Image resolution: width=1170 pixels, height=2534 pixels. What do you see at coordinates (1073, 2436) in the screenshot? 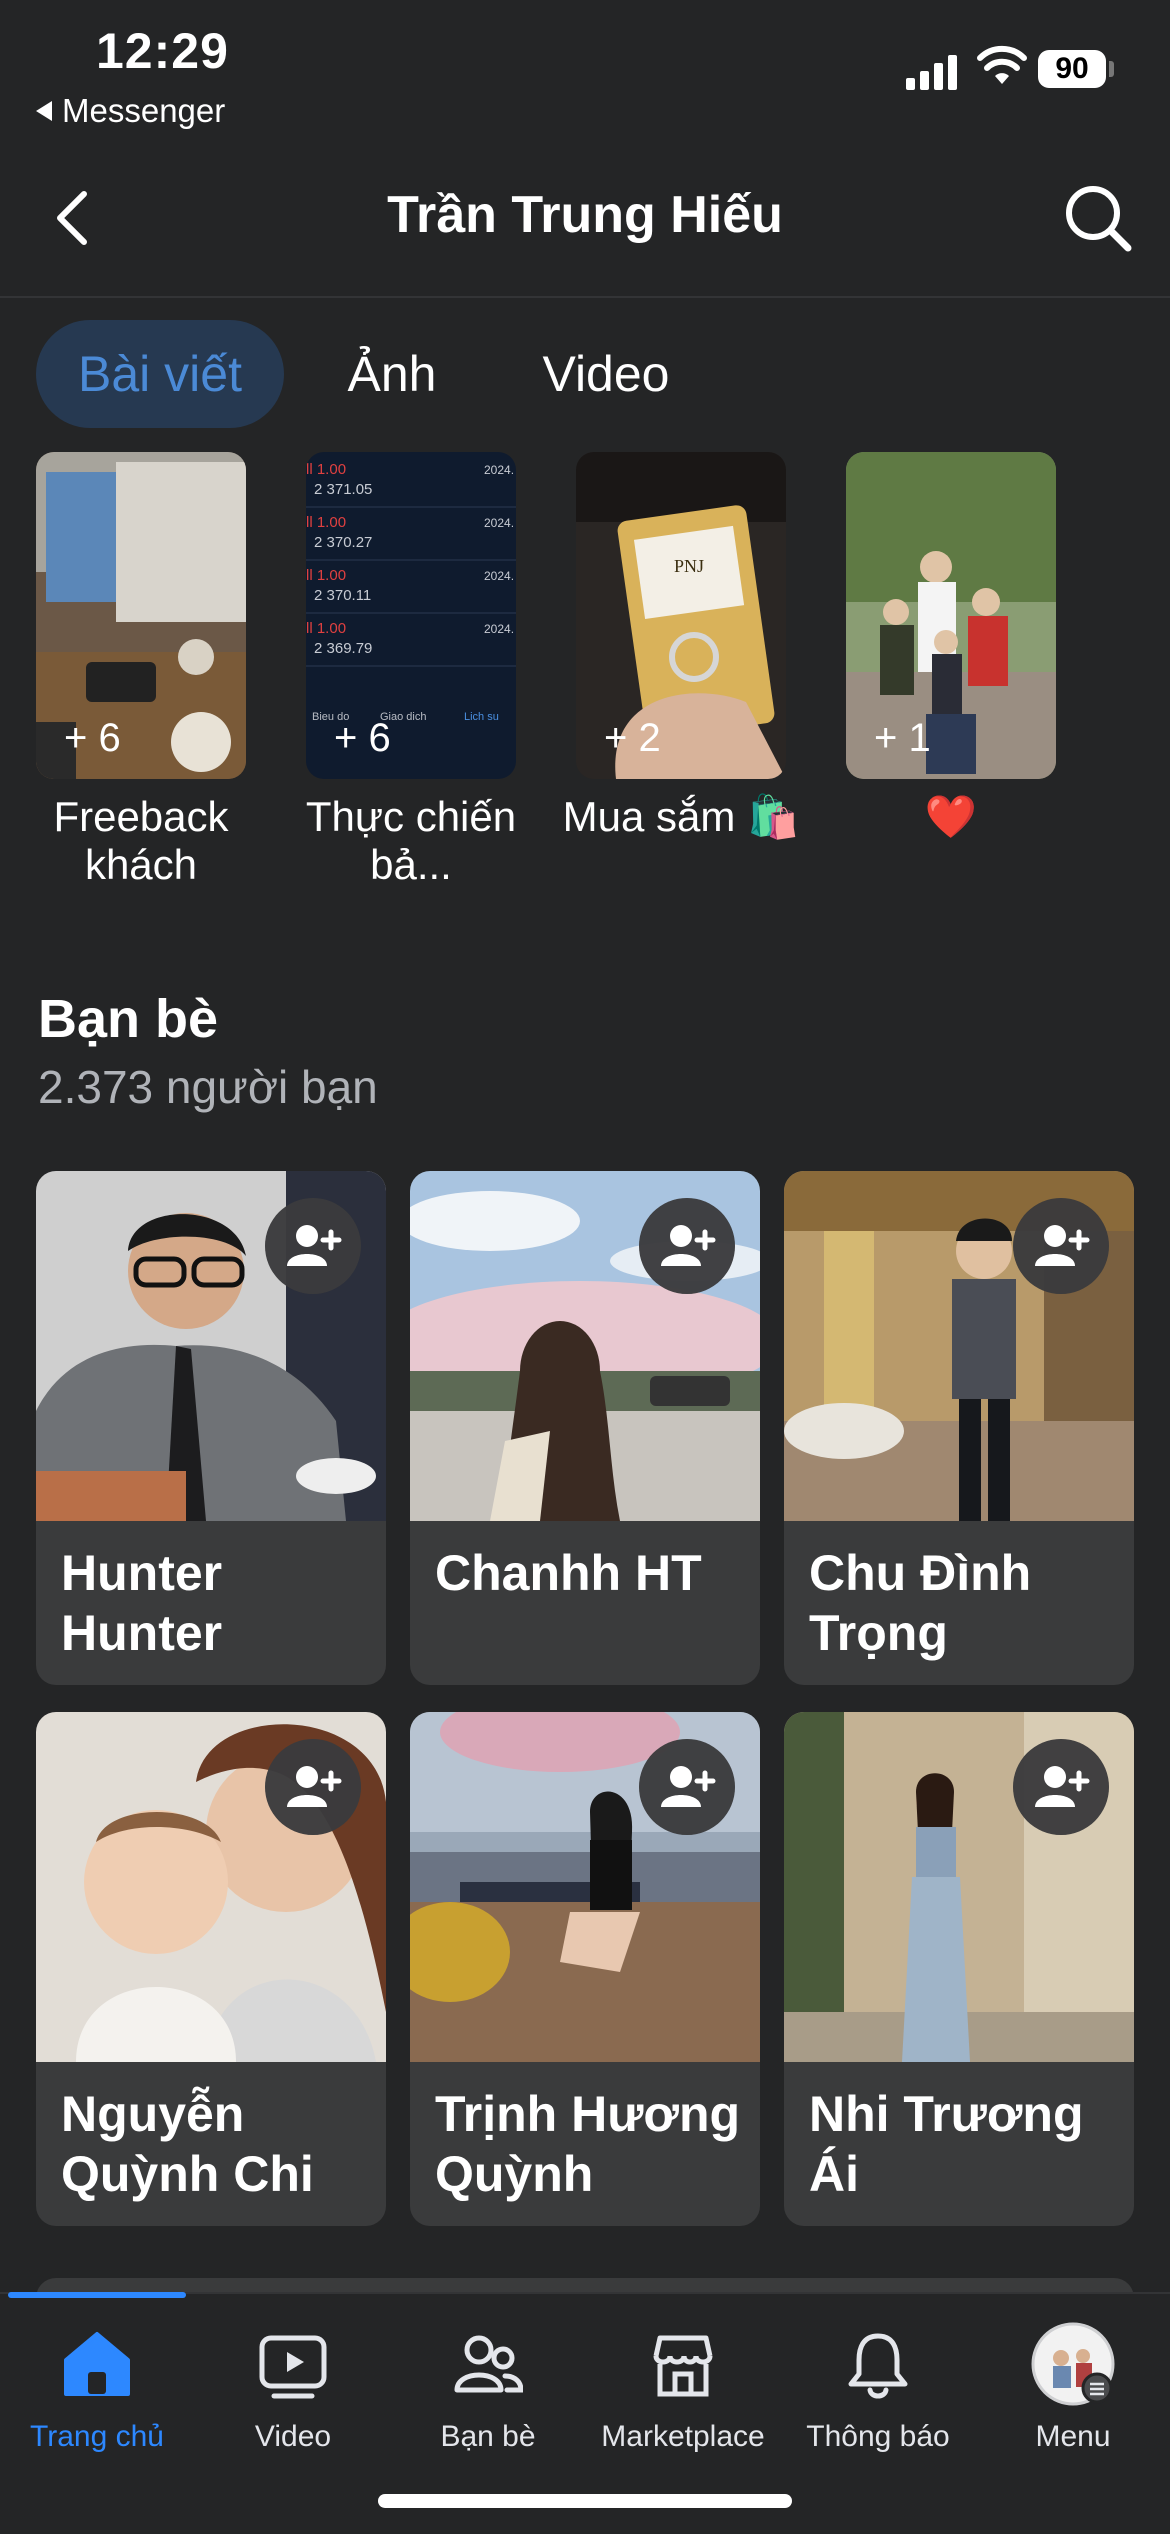
I see `nav-label: Menu` at bounding box center [1073, 2436].